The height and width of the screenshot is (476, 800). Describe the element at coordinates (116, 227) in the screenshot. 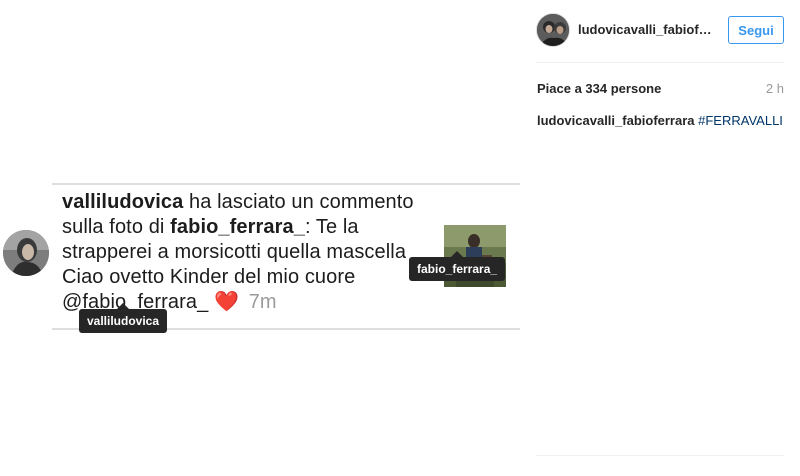

I see `notification-text-line: sulla foto di` at that location.